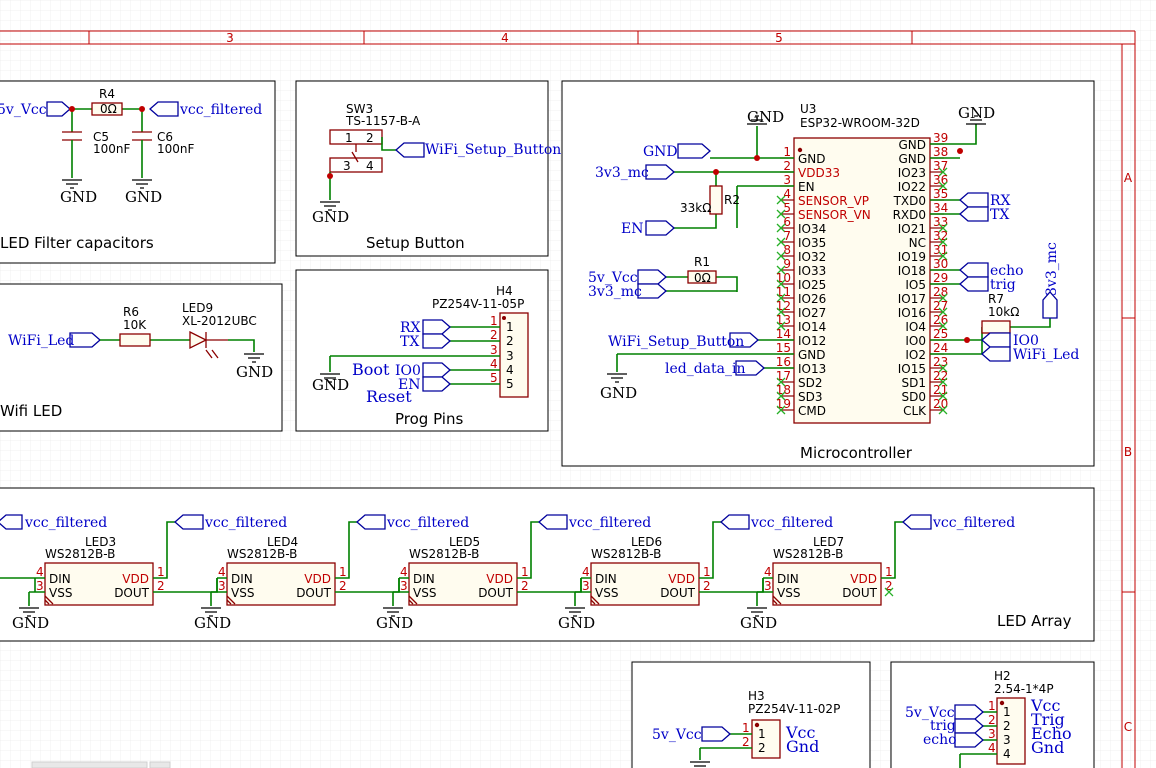 The height and width of the screenshot is (768, 1156). What do you see at coordinates (72, 109) in the screenshot?
I see `junction` at bounding box center [72, 109].